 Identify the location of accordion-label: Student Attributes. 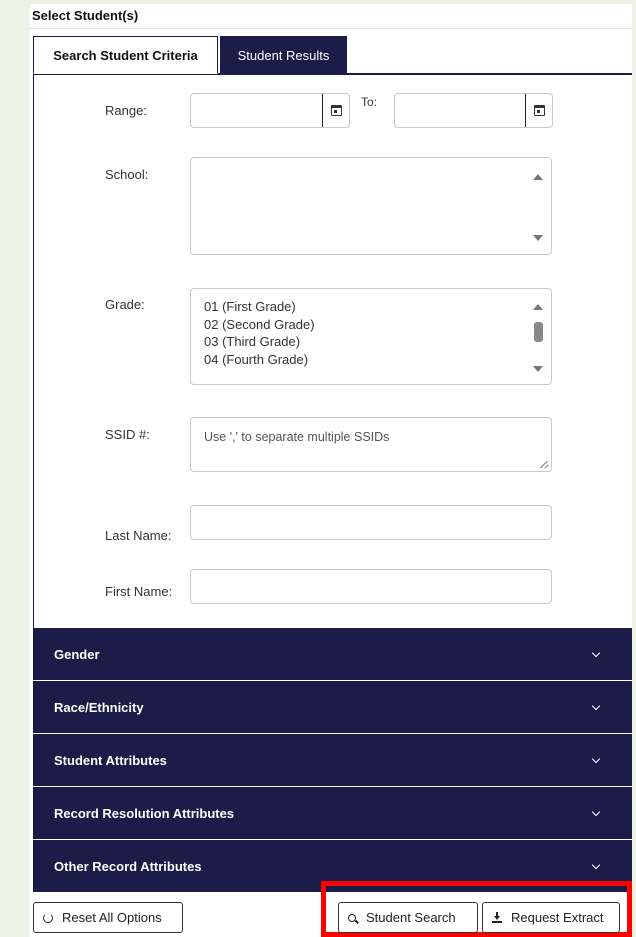
(110, 760).